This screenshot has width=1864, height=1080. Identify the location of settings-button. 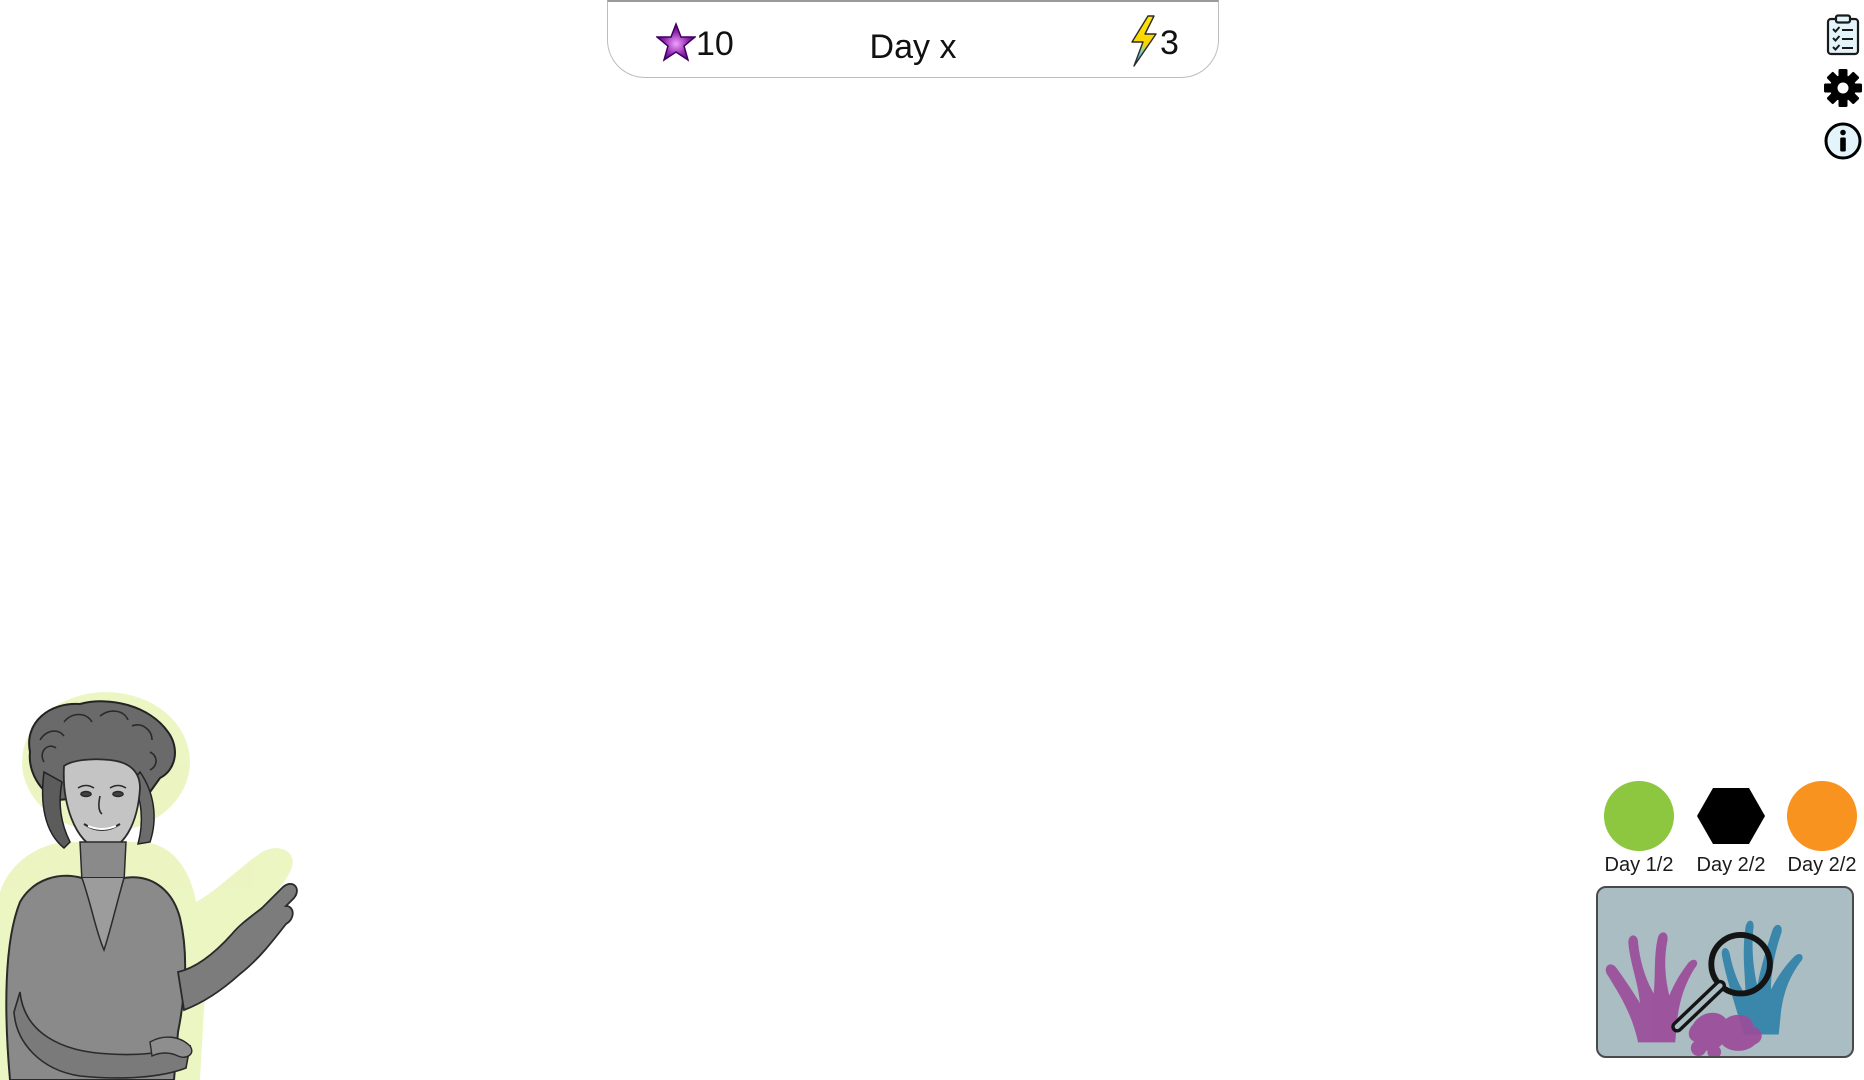
(1843, 90).